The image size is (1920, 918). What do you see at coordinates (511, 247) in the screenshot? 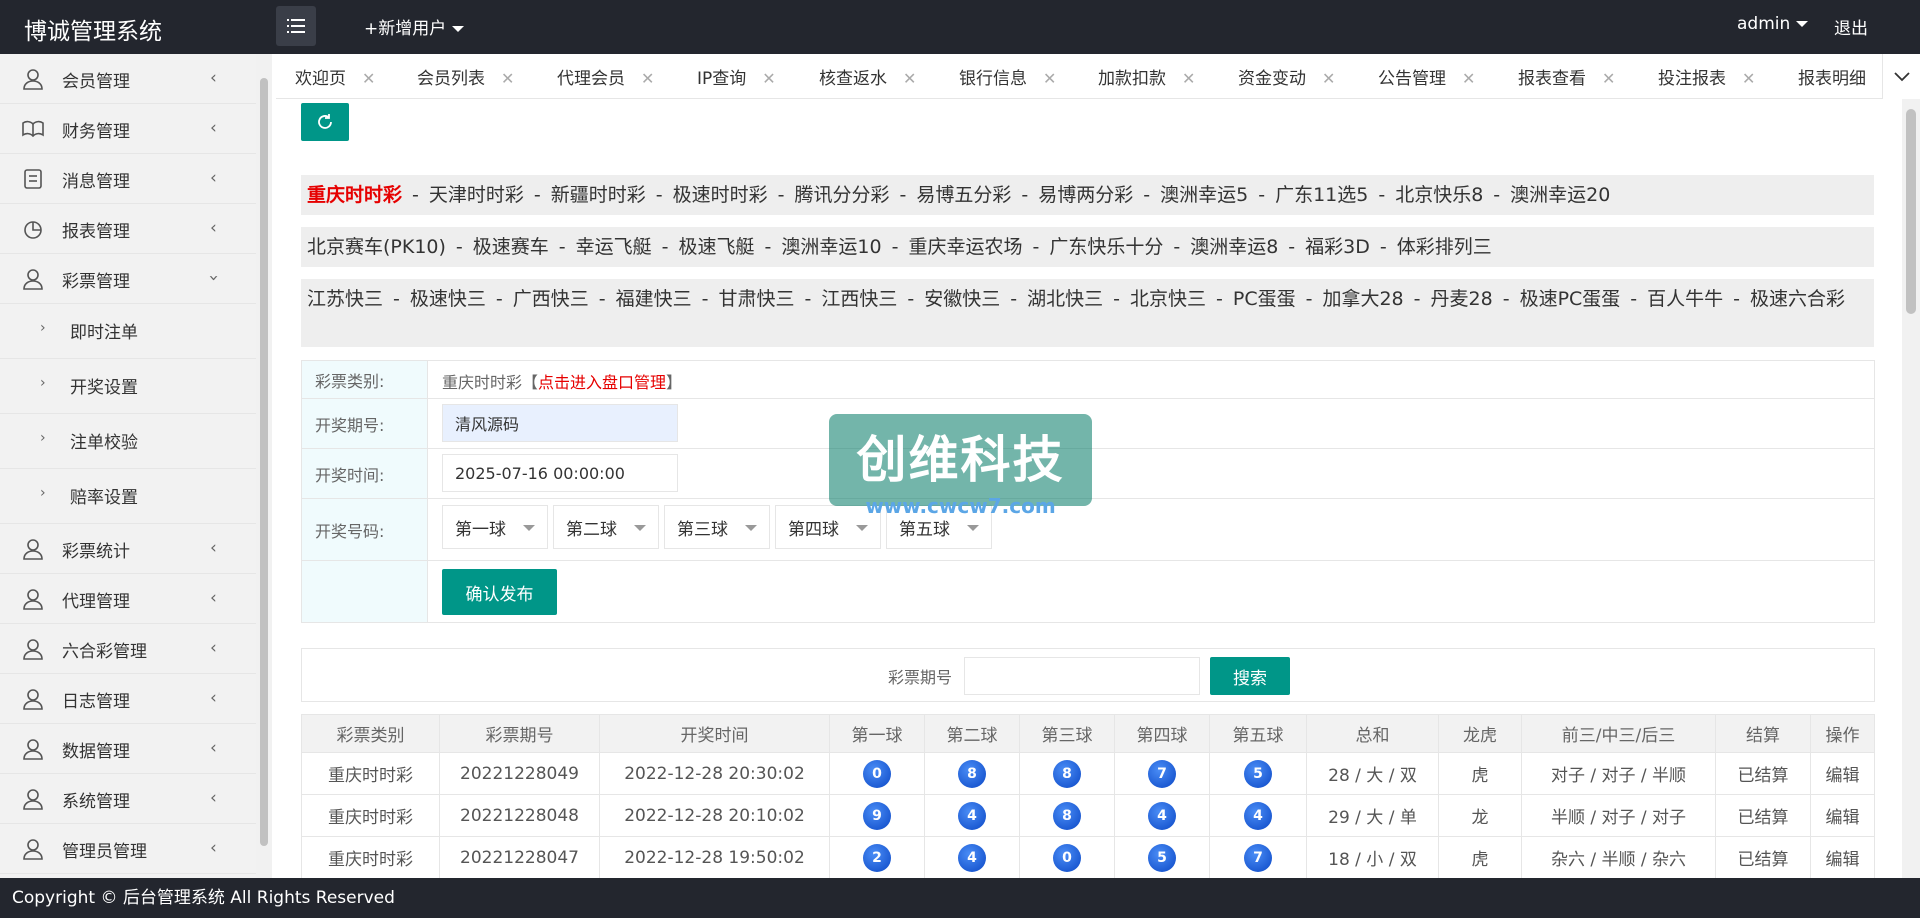
I see `lottery-link: 极速赛车` at bounding box center [511, 247].